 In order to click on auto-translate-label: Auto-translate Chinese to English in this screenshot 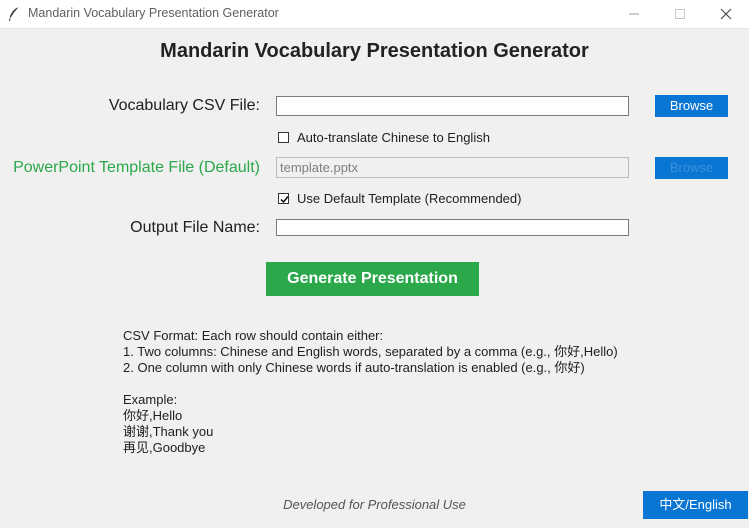, I will do `click(393, 137)`.